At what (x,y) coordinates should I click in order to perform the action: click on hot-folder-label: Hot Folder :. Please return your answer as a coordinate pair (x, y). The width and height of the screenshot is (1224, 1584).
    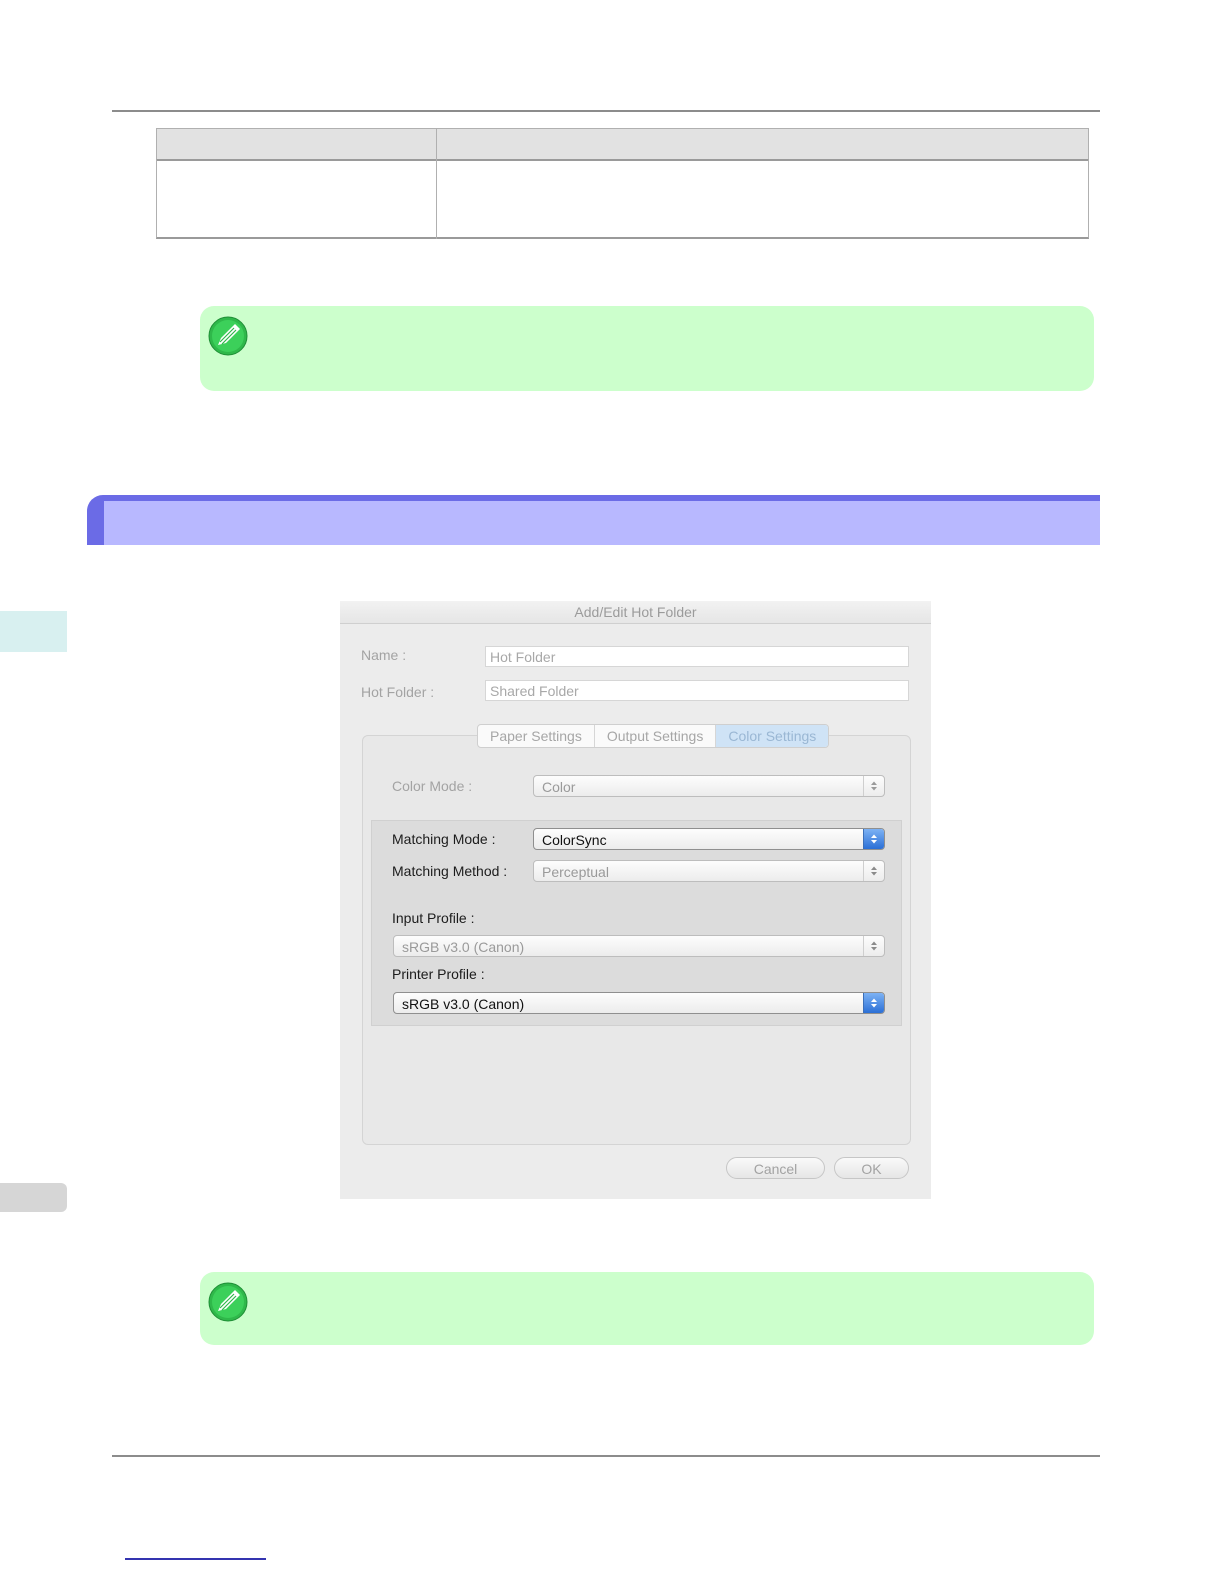
    Looking at the image, I should click on (398, 692).